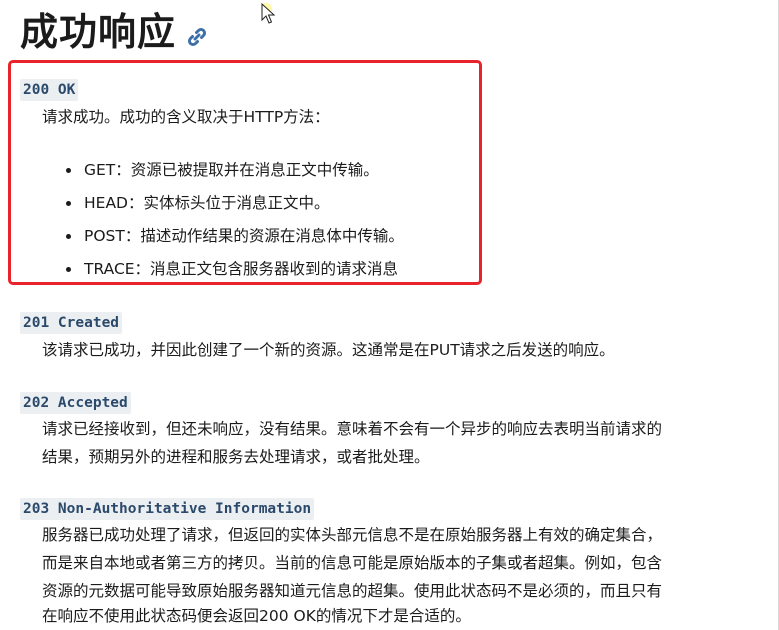  Describe the element at coordinates (244, 236) in the screenshot. I see `method-post-text: POST：描述动作结果的资源在消息体中传输。` at that location.